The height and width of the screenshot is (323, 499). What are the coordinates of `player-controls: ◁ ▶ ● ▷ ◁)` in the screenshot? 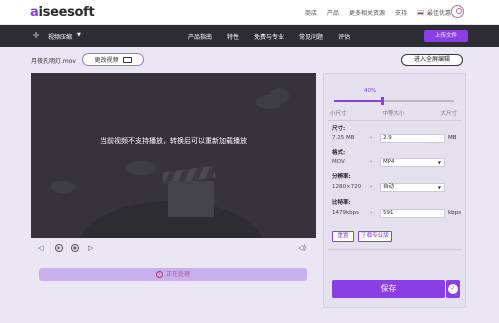 It's located at (173, 248).